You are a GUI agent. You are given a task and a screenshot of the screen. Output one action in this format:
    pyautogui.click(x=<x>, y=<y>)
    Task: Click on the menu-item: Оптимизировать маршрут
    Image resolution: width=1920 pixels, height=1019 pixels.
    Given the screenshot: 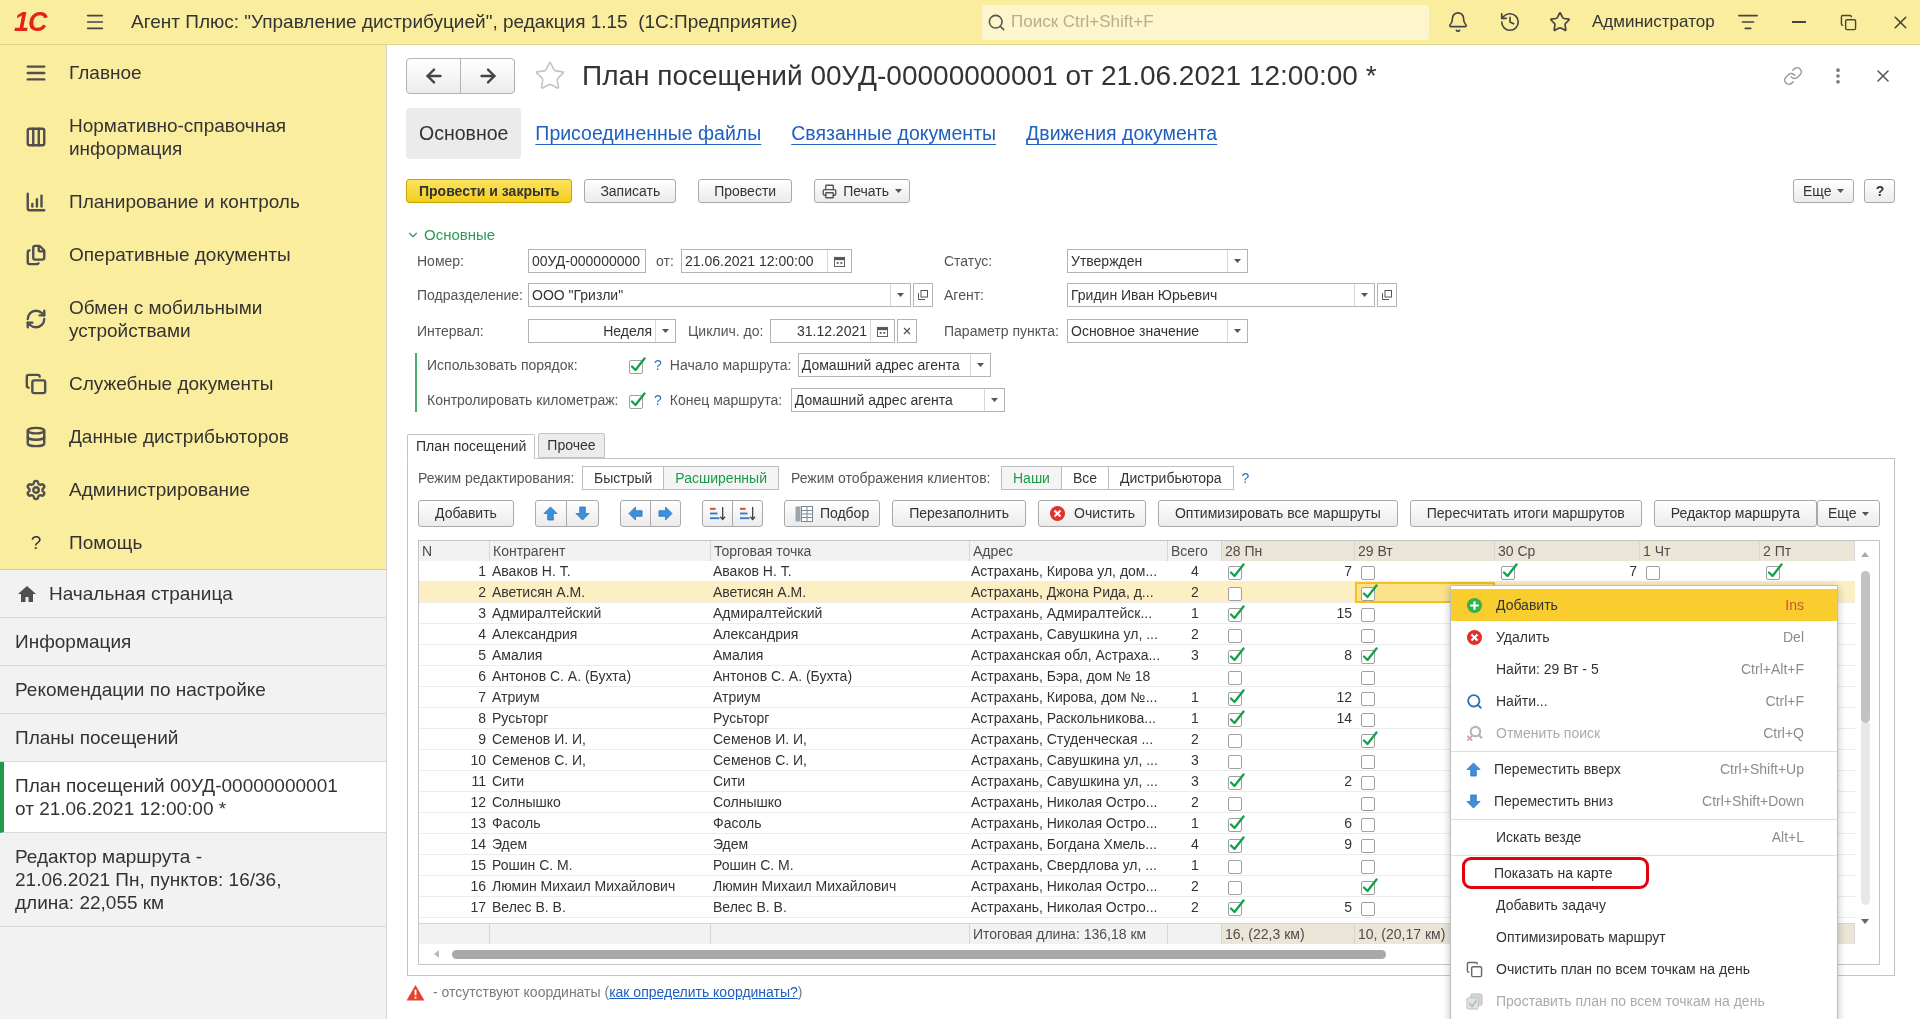 What is the action you would take?
    pyautogui.click(x=1644, y=937)
    